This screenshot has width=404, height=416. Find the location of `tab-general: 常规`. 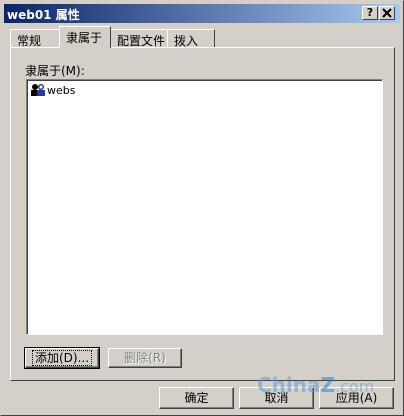

tab-general: 常规 is located at coordinates (35, 38).